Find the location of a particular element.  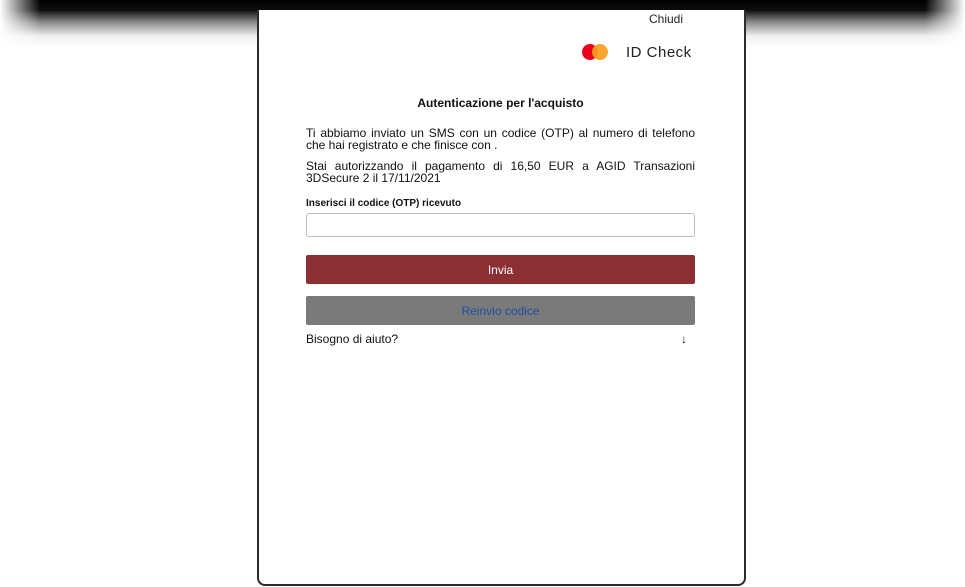

send-button: Invia is located at coordinates (500, 269).